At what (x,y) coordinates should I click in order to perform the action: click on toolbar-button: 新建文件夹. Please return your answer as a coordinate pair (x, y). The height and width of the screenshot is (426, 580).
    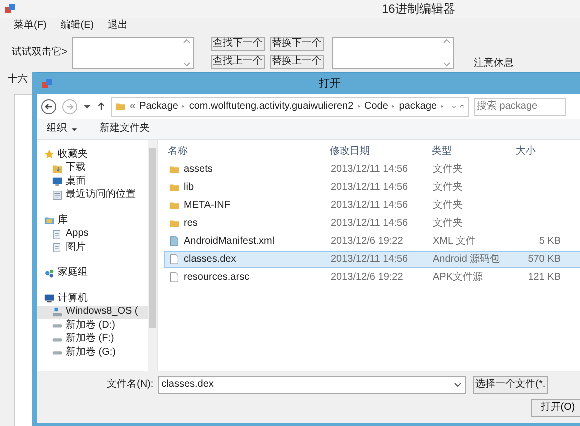
    Looking at the image, I should click on (125, 129).